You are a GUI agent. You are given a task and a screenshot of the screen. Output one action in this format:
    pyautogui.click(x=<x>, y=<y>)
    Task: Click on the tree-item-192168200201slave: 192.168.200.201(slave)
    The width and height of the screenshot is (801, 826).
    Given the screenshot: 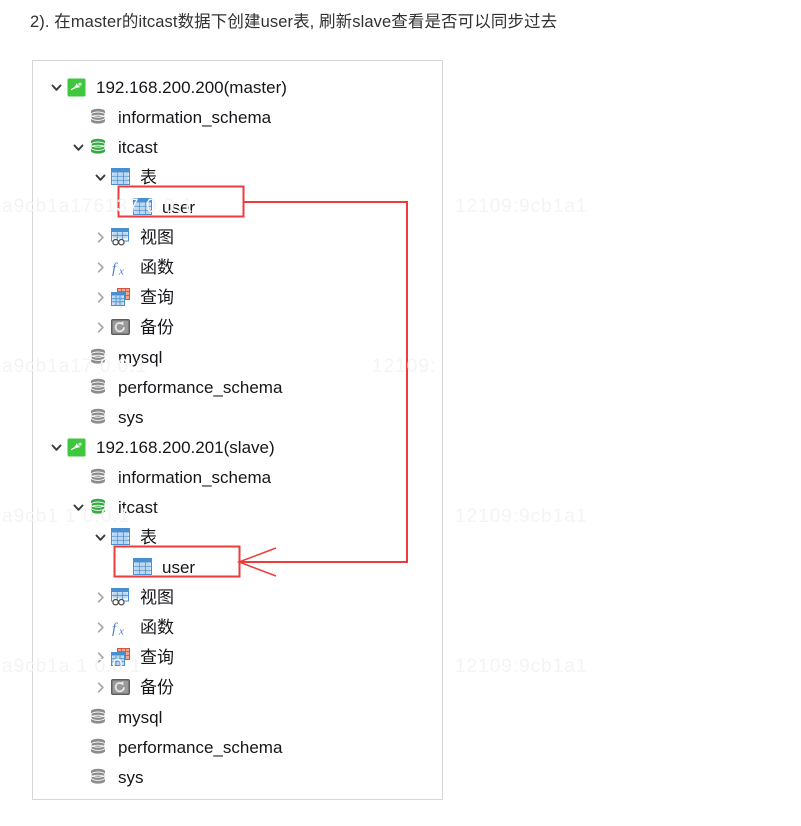 What is the action you would take?
    pyautogui.click(x=237, y=448)
    